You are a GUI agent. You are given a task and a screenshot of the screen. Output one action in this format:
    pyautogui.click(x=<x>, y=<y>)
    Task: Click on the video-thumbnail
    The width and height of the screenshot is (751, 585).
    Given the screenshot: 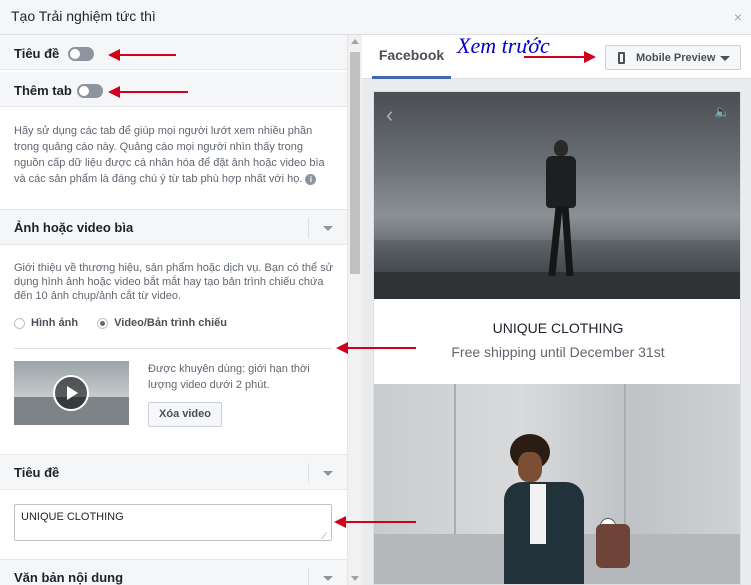 What is the action you would take?
    pyautogui.click(x=71, y=393)
    